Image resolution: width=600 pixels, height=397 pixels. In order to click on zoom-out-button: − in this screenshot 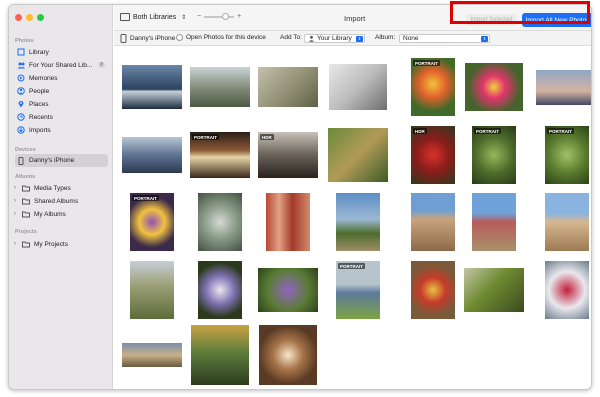, I will do `click(199, 16)`.